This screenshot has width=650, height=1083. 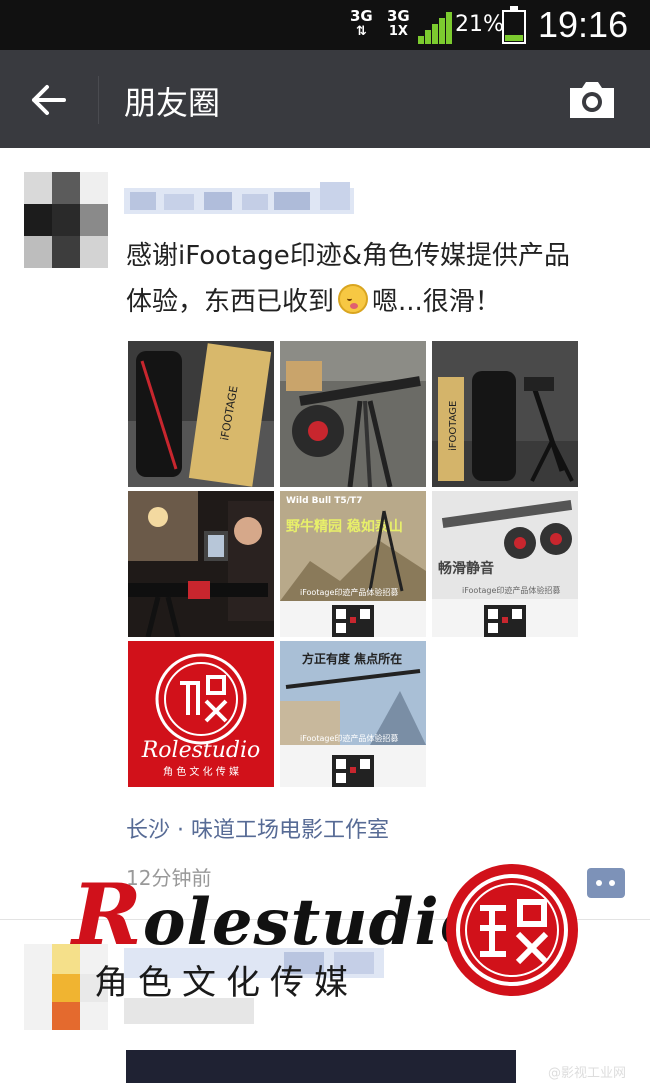 What do you see at coordinates (201, 414) in the screenshot?
I see `post-image-1: iFOOTAGE` at bounding box center [201, 414].